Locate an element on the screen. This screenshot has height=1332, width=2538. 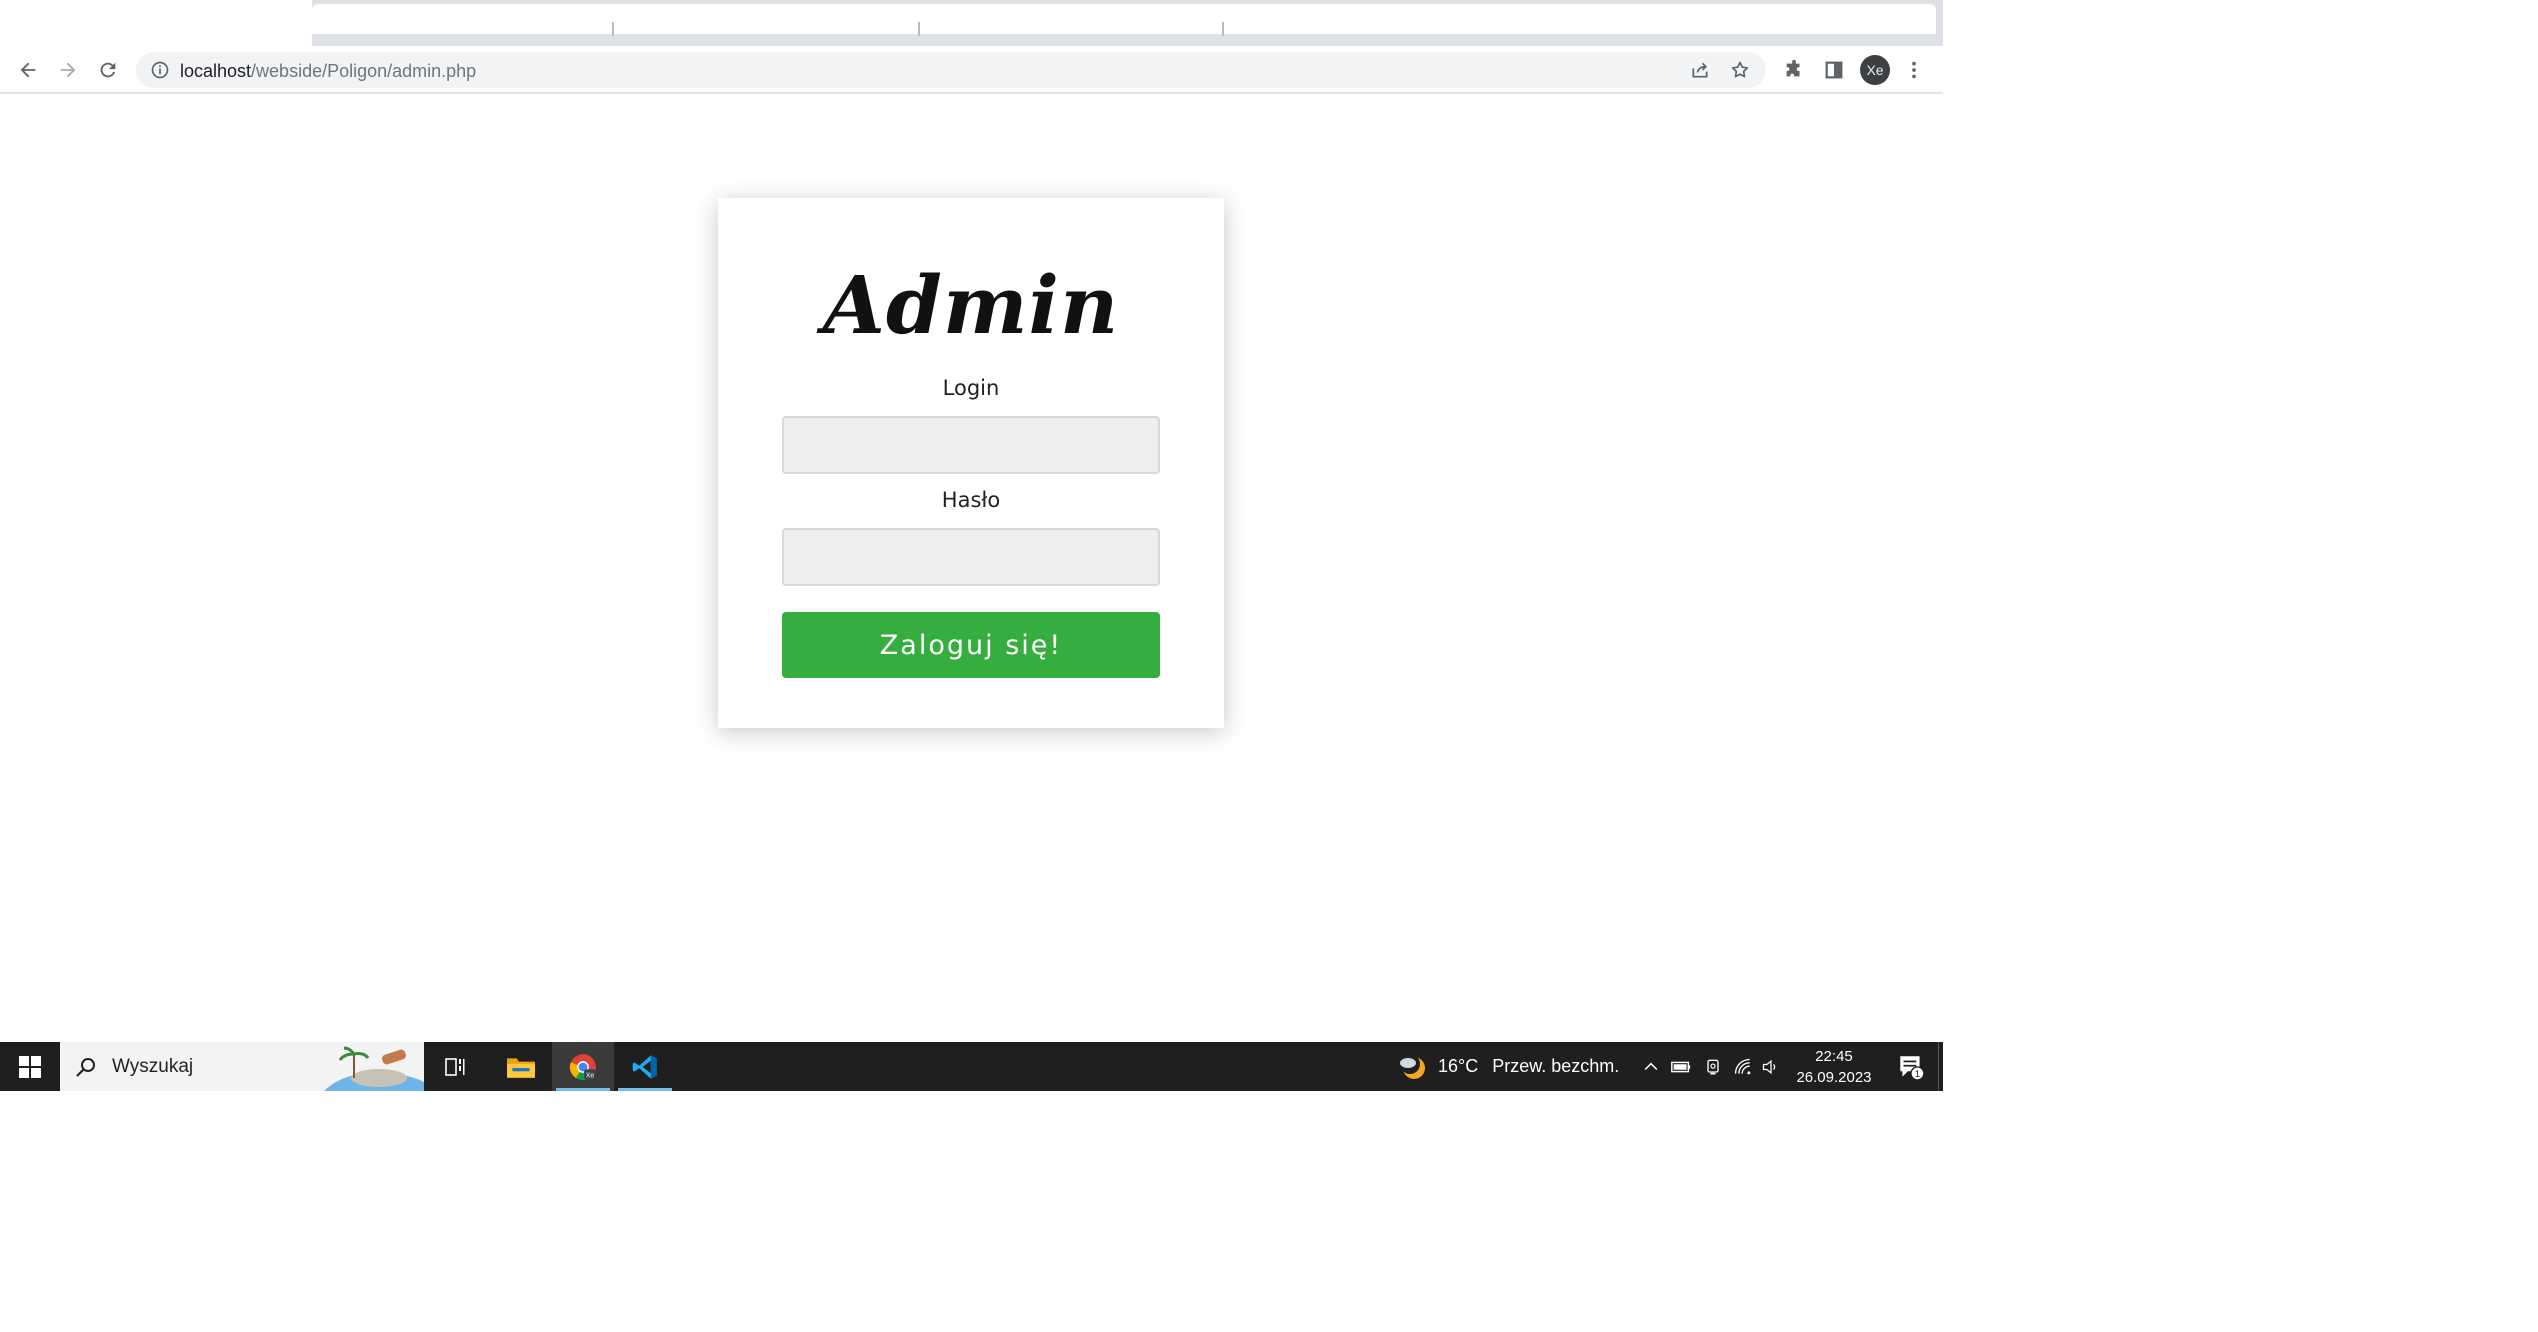
arrow-left-icon is located at coordinates (28, 70).